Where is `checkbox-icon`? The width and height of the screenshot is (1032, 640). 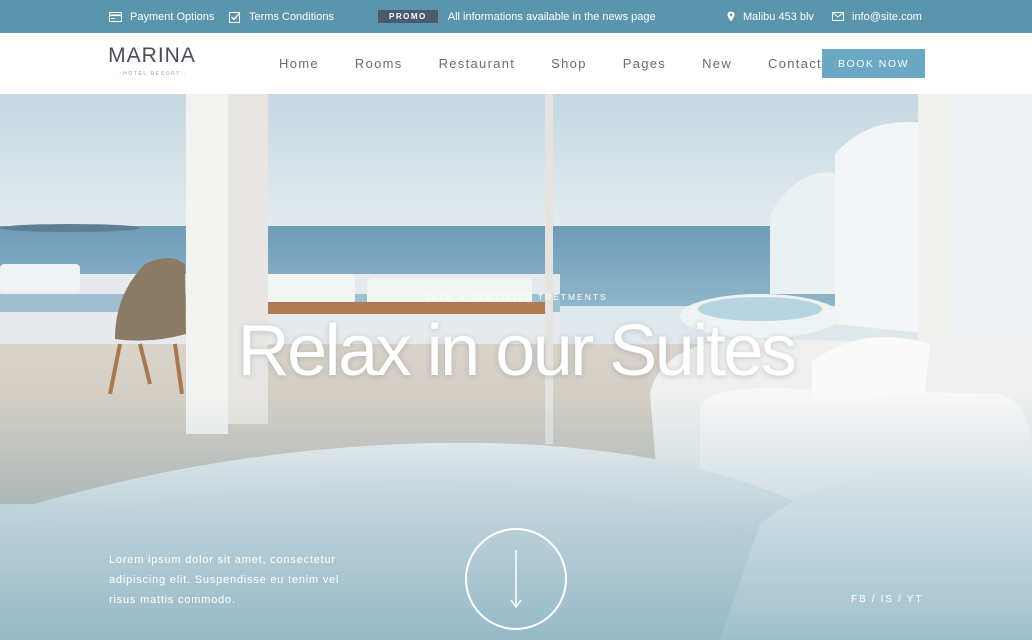 checkbox-icon is located at coordinates (235, 17).